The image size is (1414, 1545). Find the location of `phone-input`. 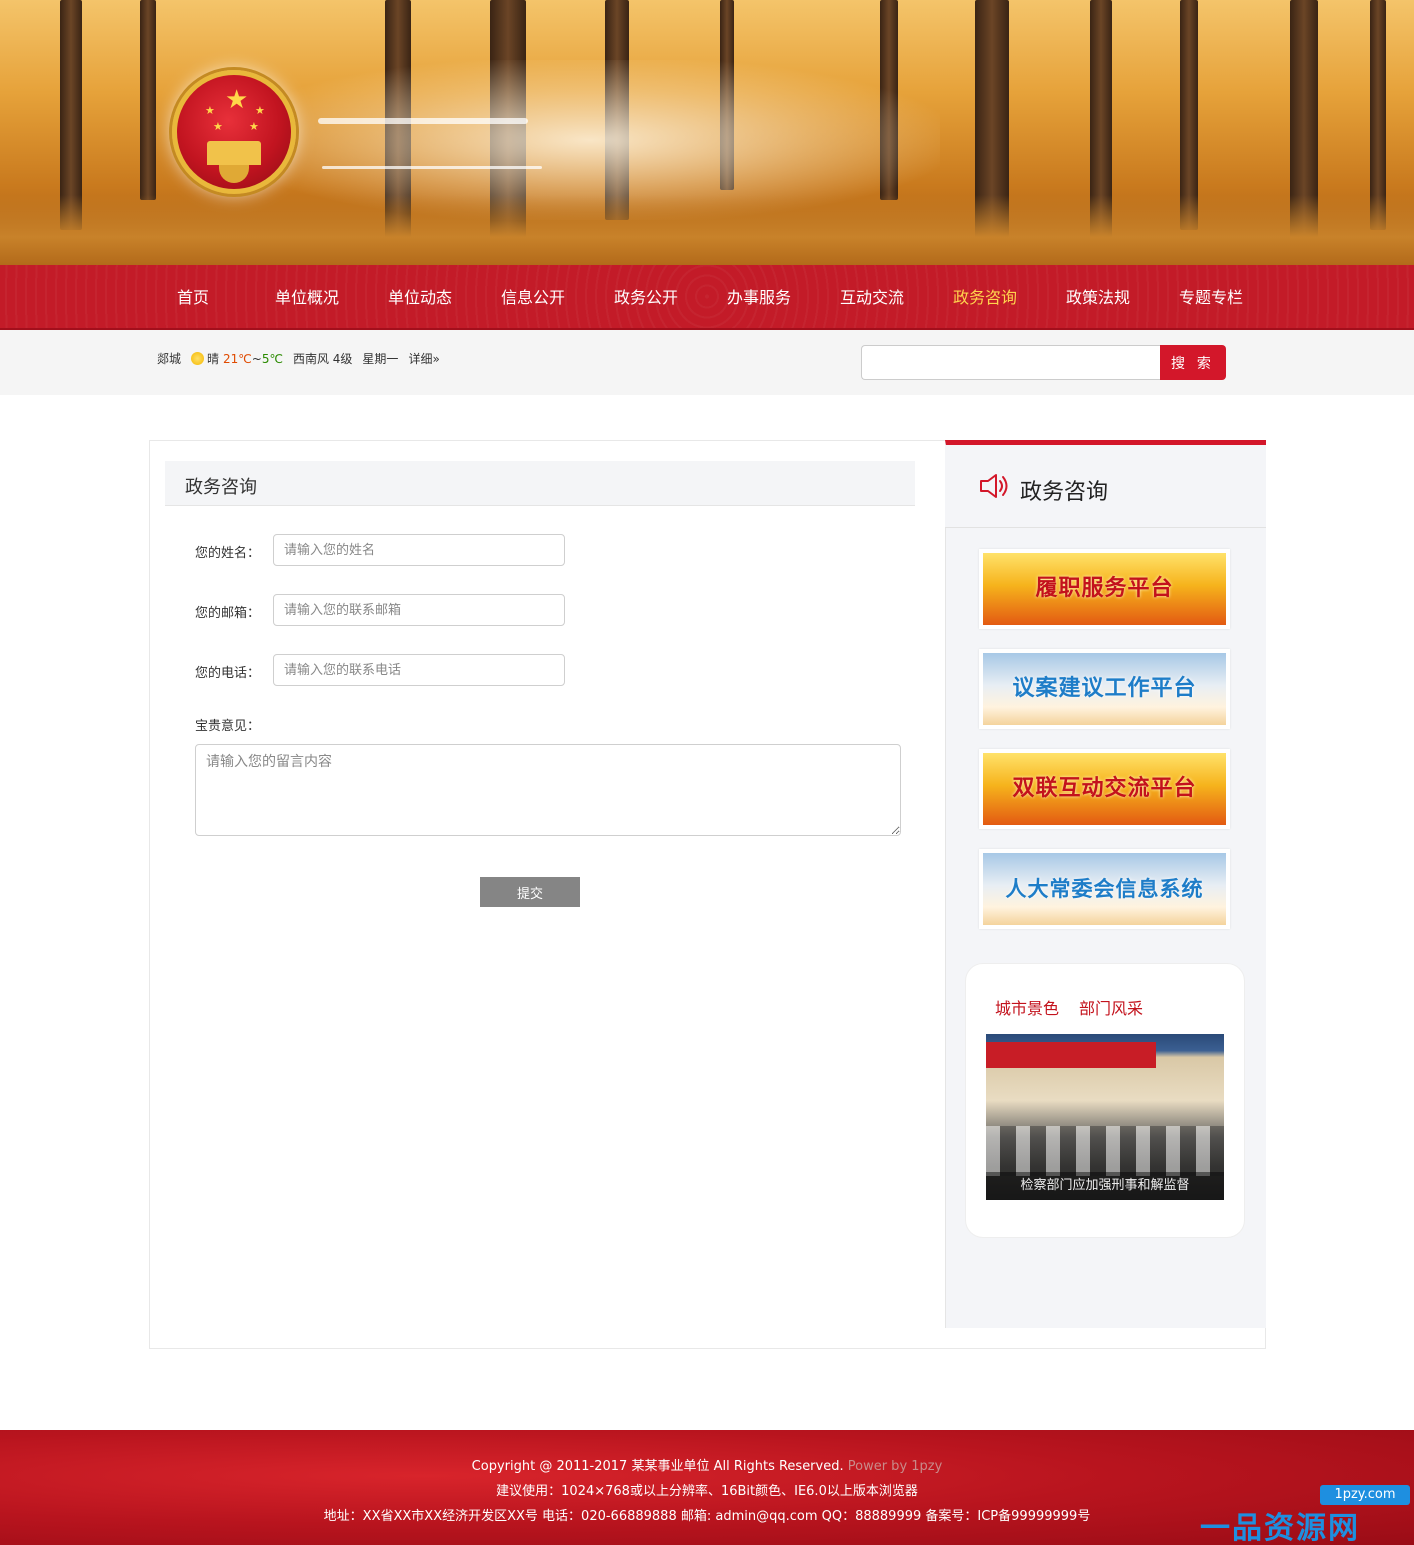

phone-input is located at coordinates (419, 670).